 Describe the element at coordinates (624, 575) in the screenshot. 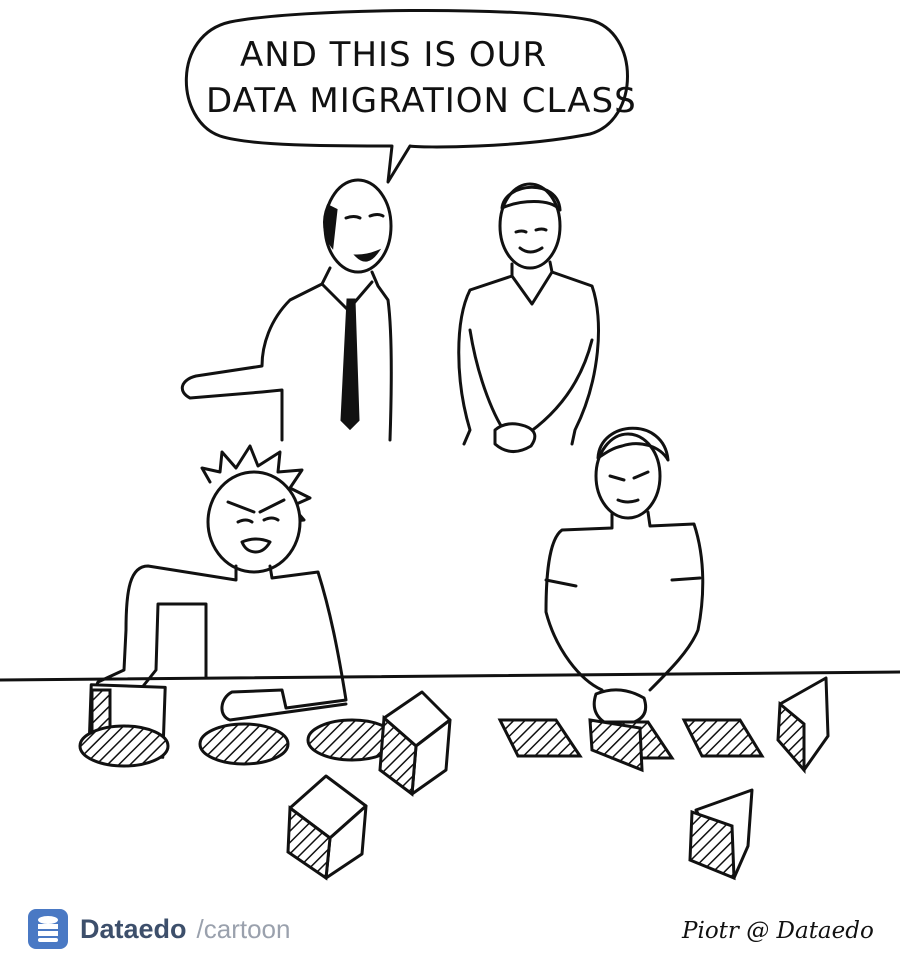

I see `calm-student-figure` at that location.